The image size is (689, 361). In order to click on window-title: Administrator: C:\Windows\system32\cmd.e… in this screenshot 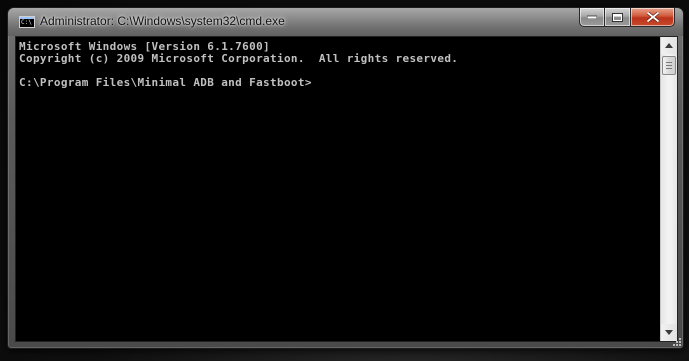, I will do `click(162, 21)`.